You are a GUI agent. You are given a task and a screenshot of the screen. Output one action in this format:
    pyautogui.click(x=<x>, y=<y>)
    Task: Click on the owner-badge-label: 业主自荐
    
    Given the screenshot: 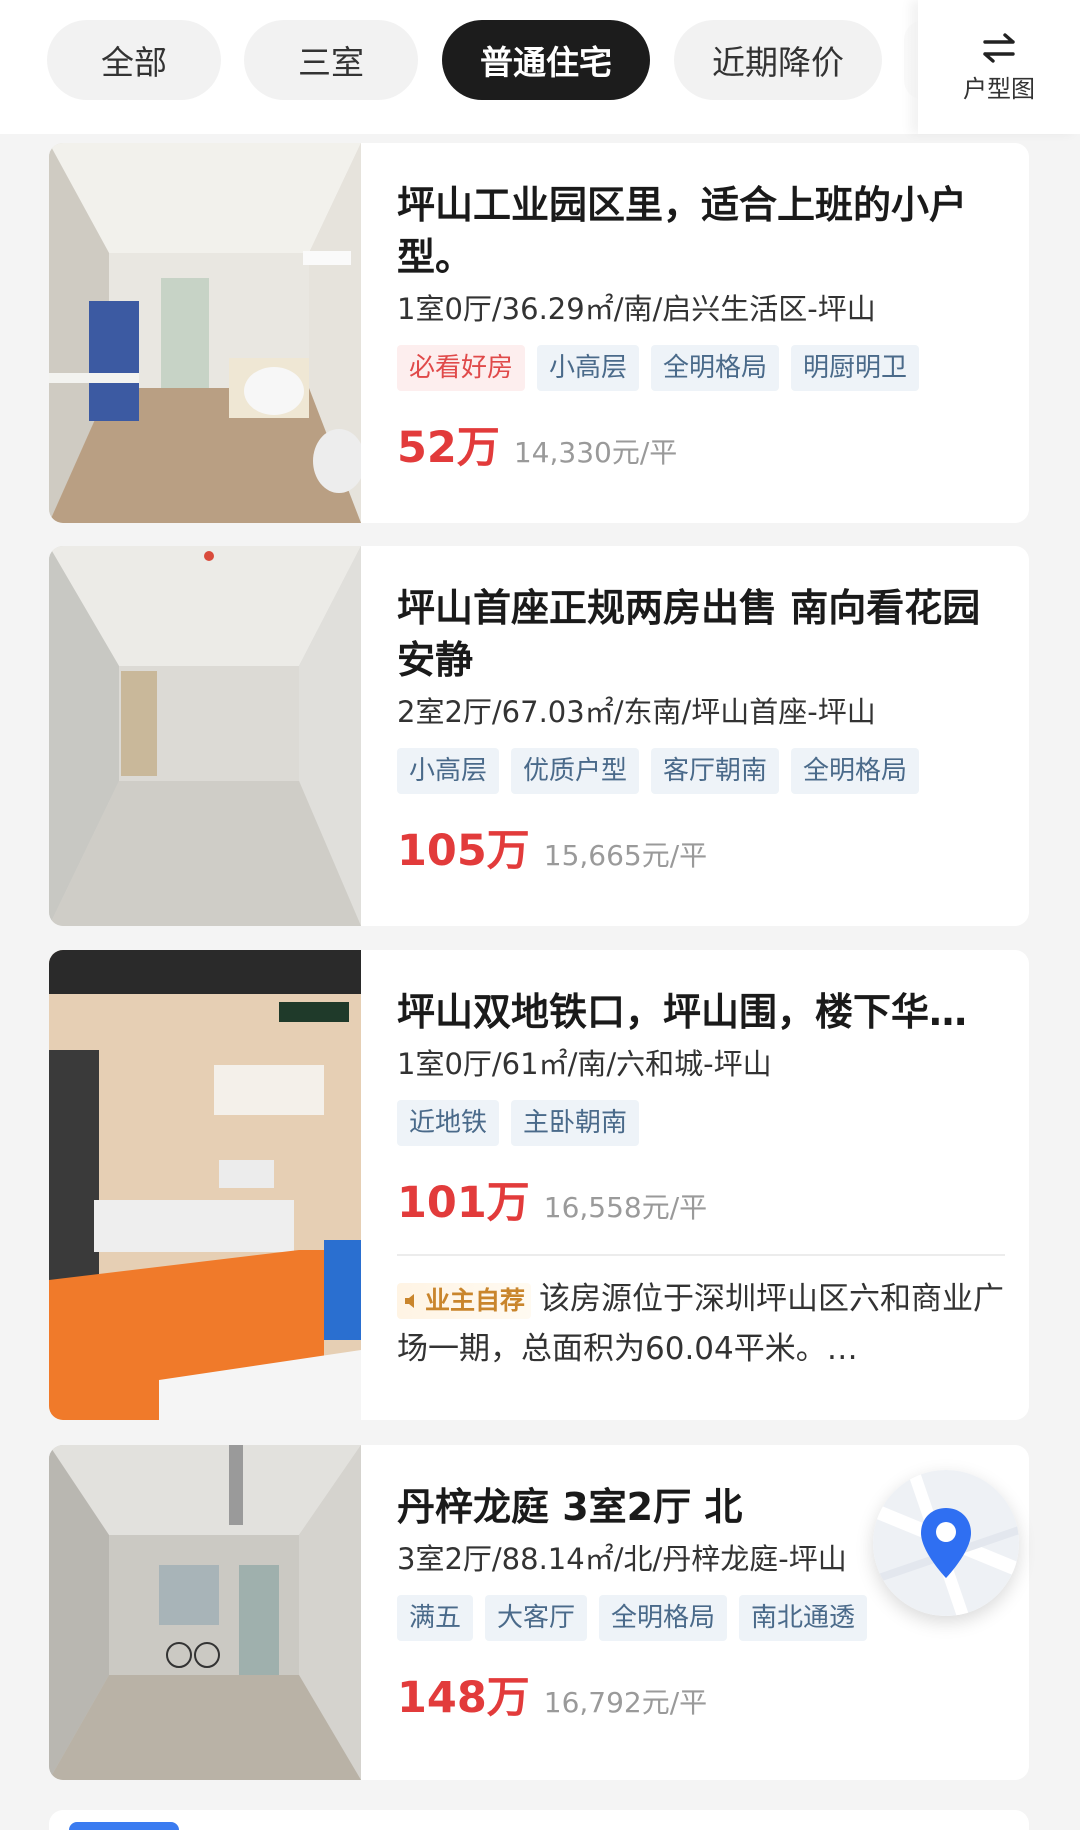 What is the action you would take?
    pyautogui.click(x=475, y=1300)
    